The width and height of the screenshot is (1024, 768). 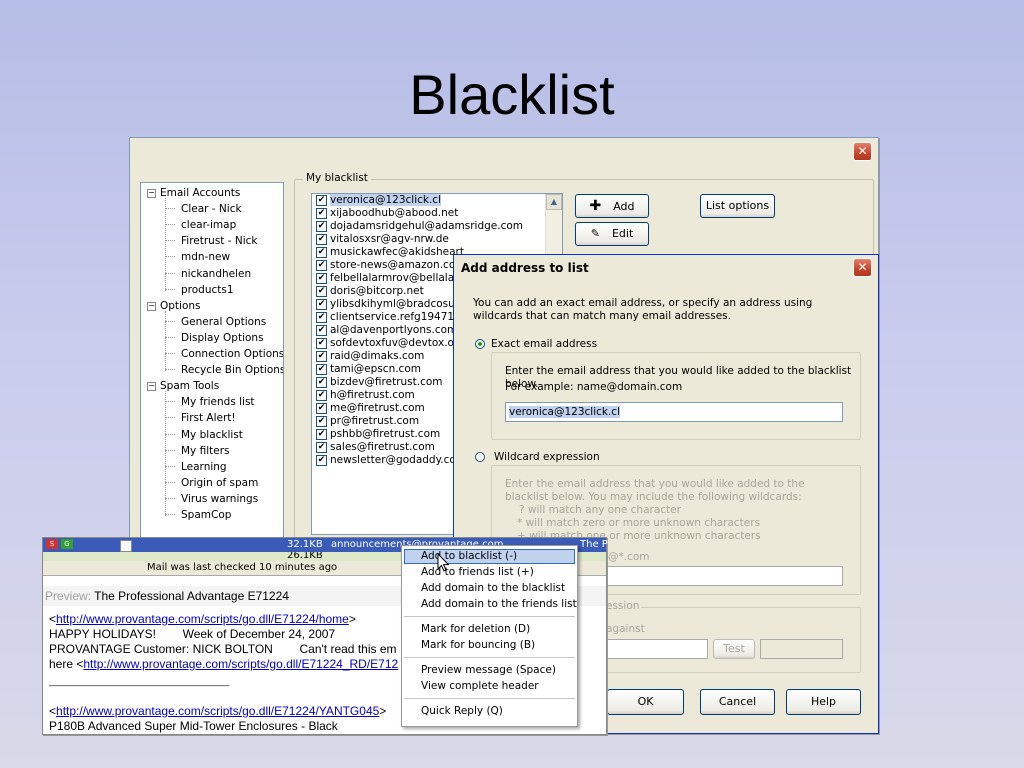 What do you see at coordinates (490, 604) in the screenshot?
I see `menu-add-domain-friends: Add domain to the friends list` at bounding box center [490, 604].